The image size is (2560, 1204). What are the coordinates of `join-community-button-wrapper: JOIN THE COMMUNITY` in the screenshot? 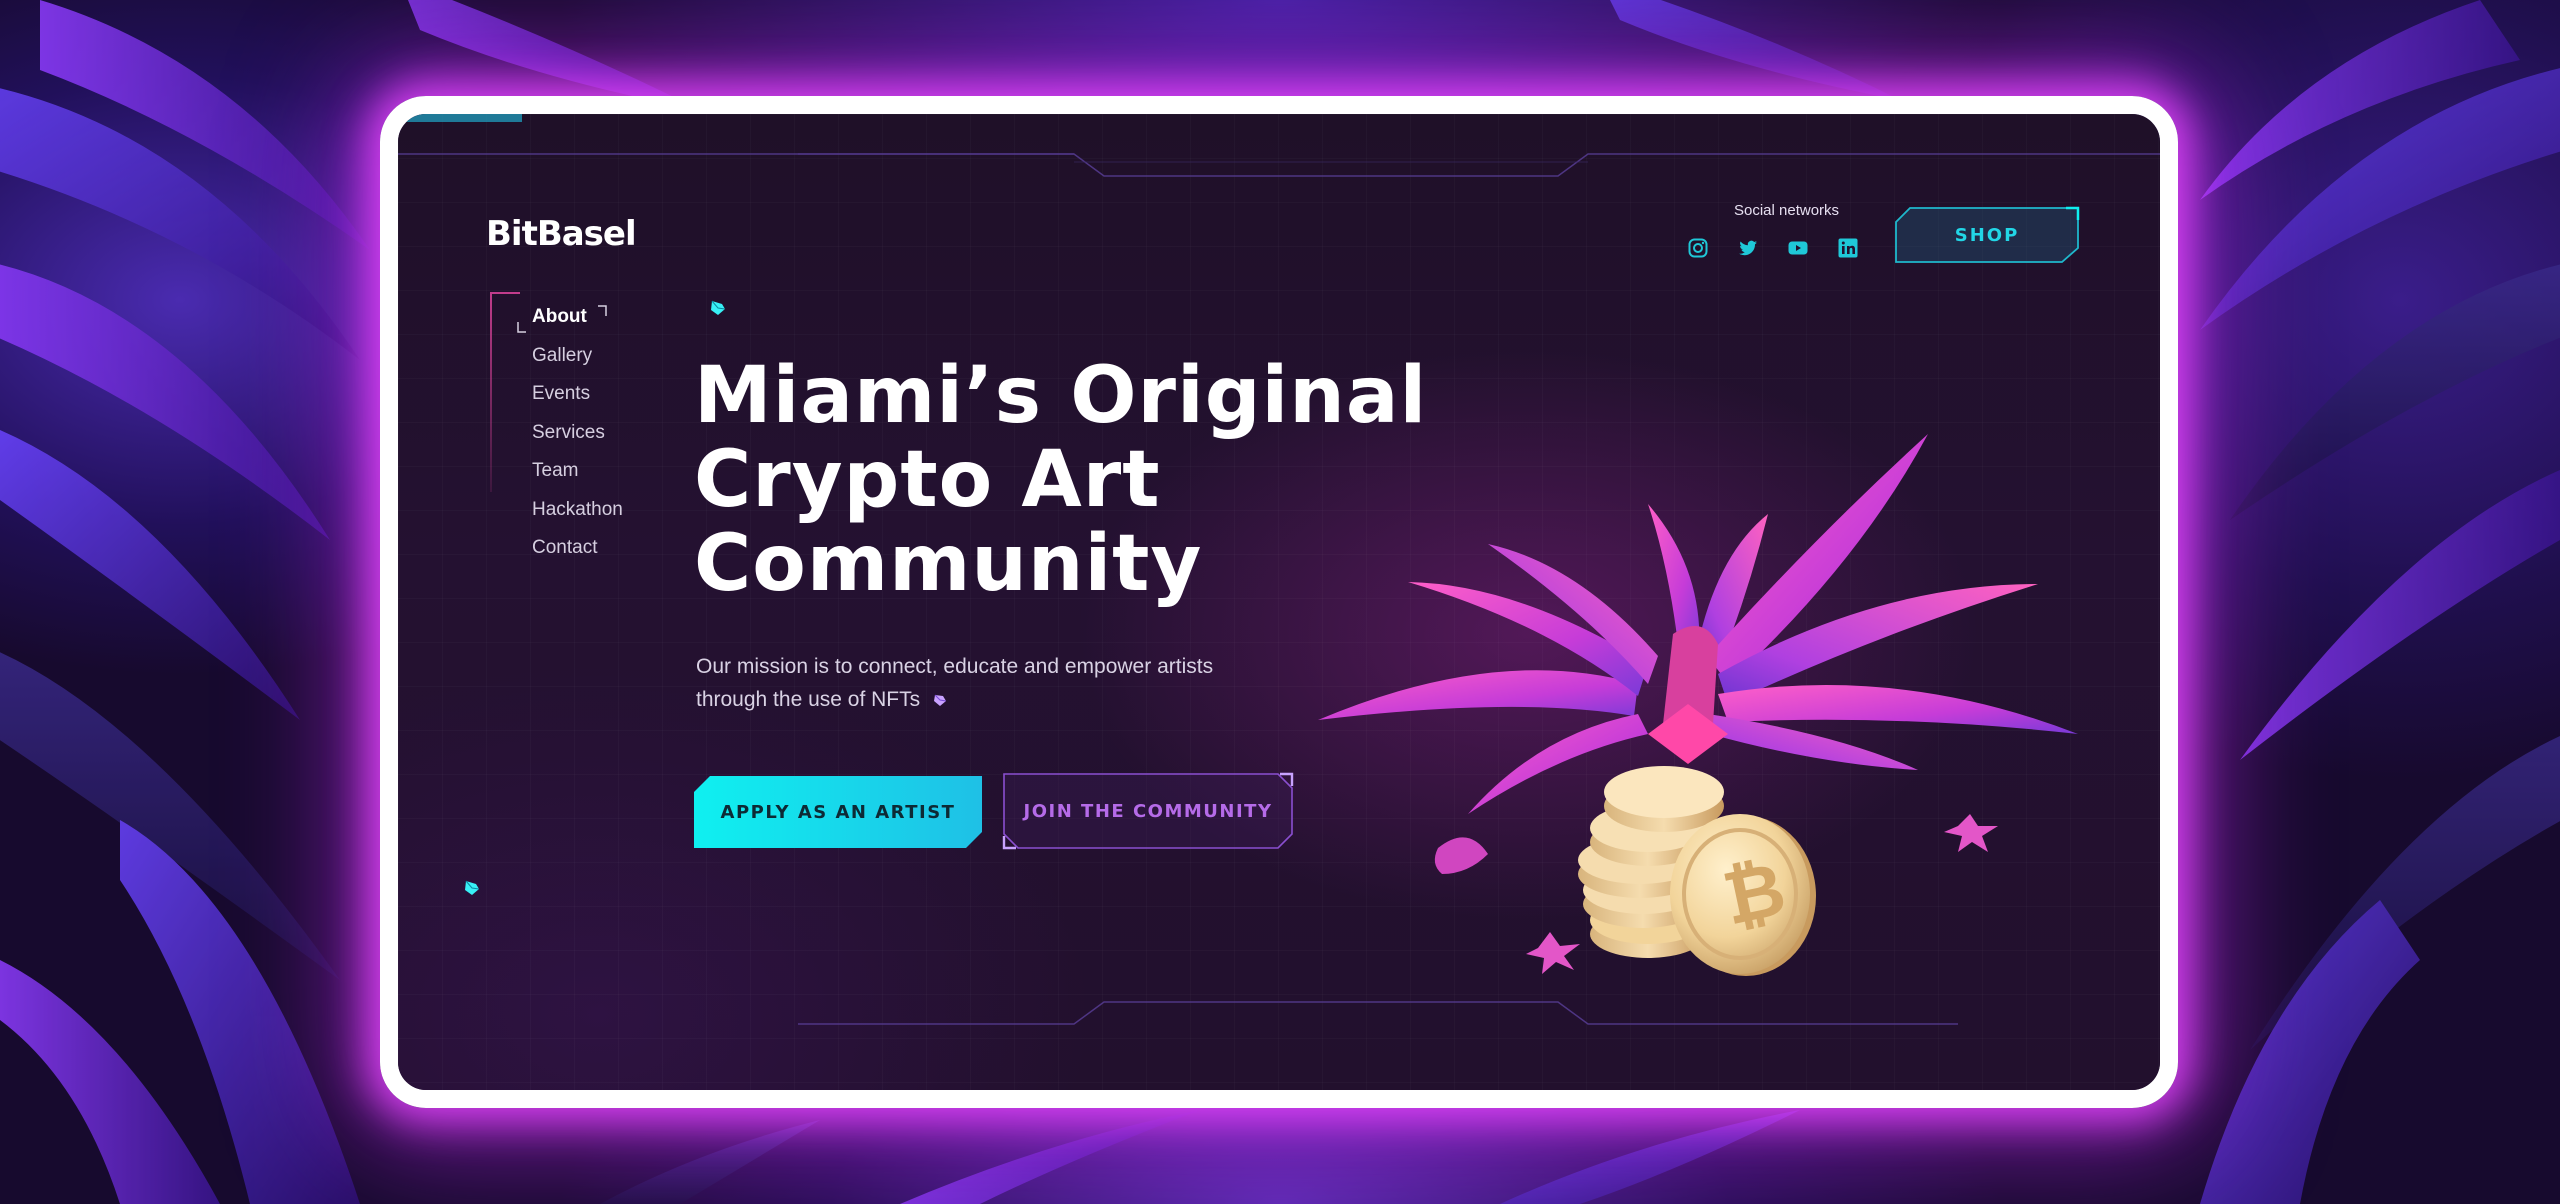 It's located at (1148, 811).